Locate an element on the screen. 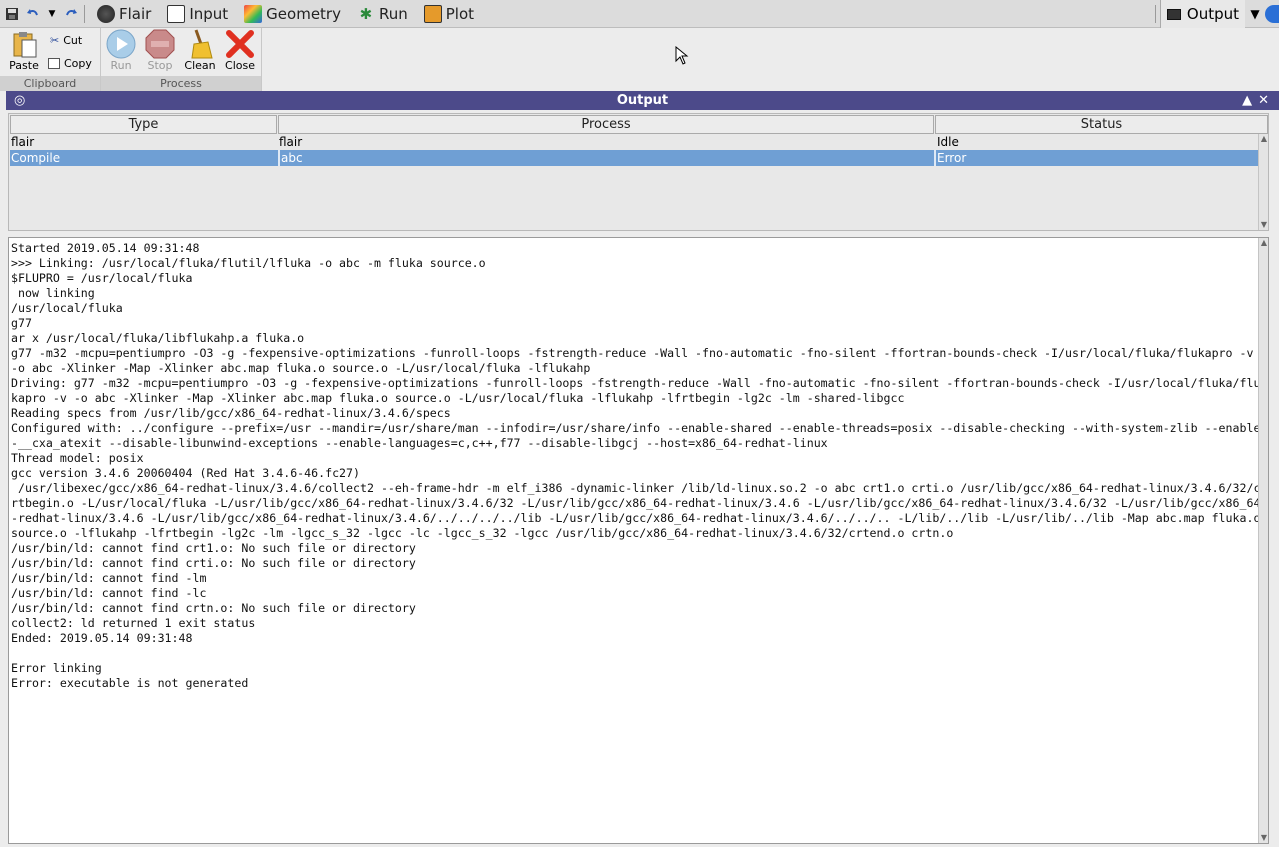 Image resolution: width=1279 pixels, height=847 pixels. table-cell-type: flair is located at coordinates (23, 142).